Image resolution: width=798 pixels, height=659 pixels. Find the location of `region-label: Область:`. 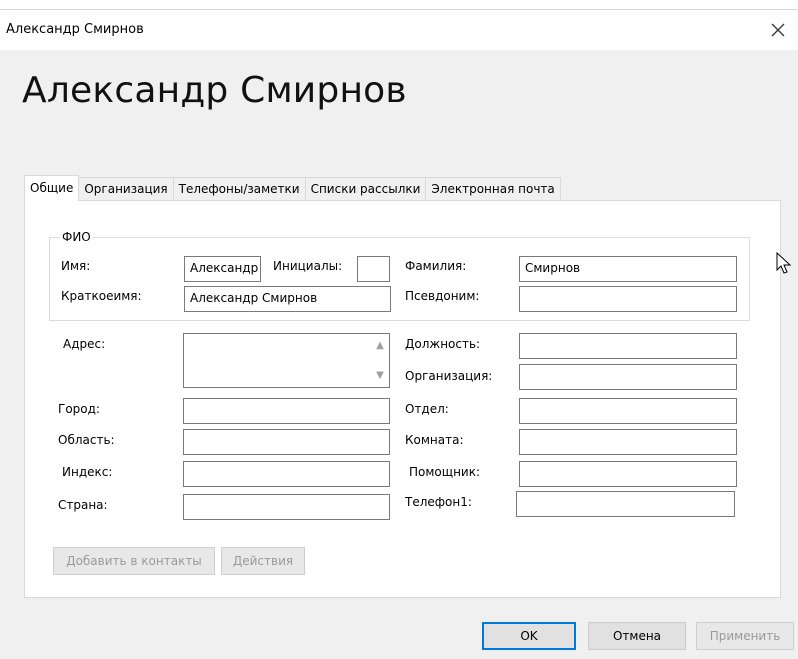

region-label: Область: is located at coordinates (86, 440).